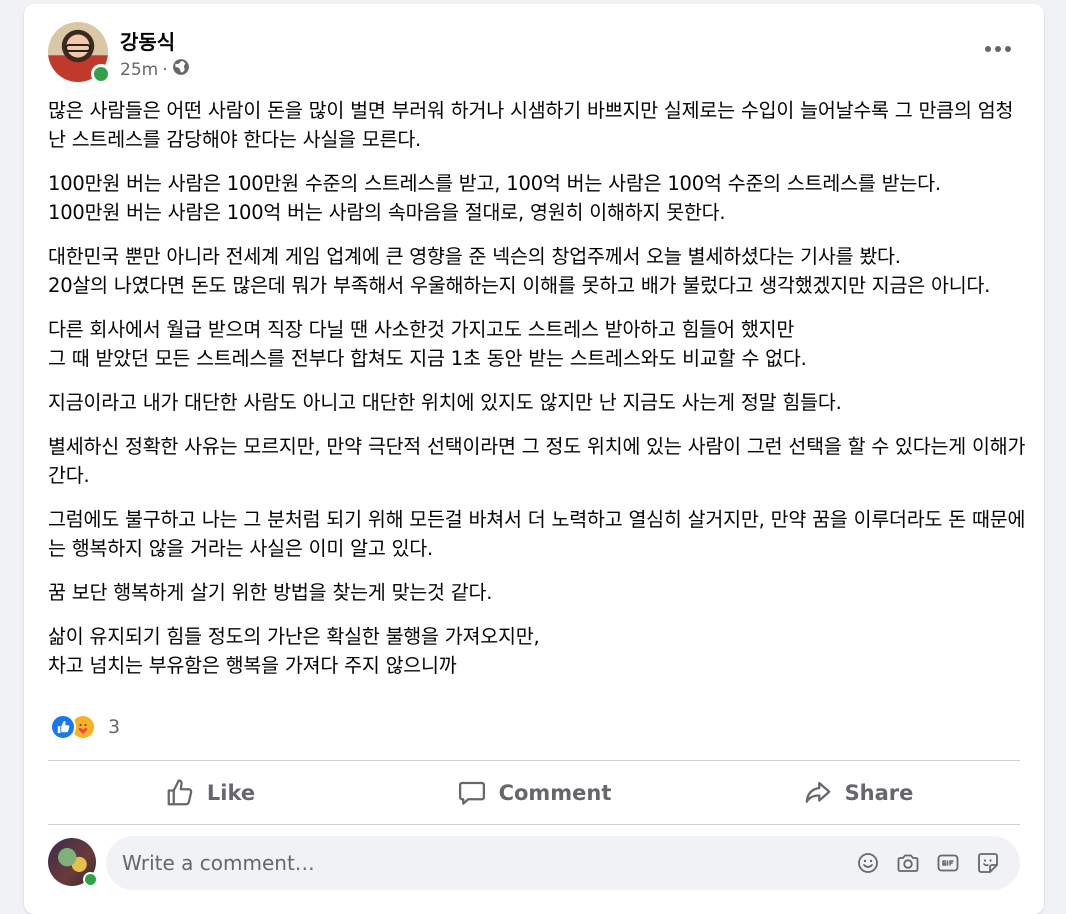  I want to click on camera-icon, so click(908, 863).